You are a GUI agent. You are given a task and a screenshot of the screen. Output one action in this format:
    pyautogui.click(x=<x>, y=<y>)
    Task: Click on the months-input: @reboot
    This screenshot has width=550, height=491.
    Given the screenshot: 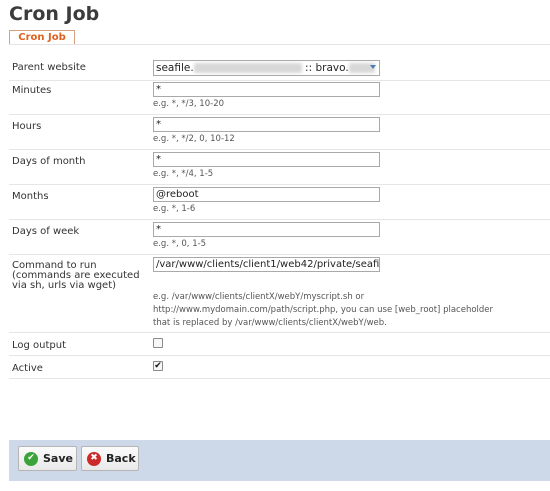 What is the action you would take?
    pyautogui.click(x=266, y=194)
    